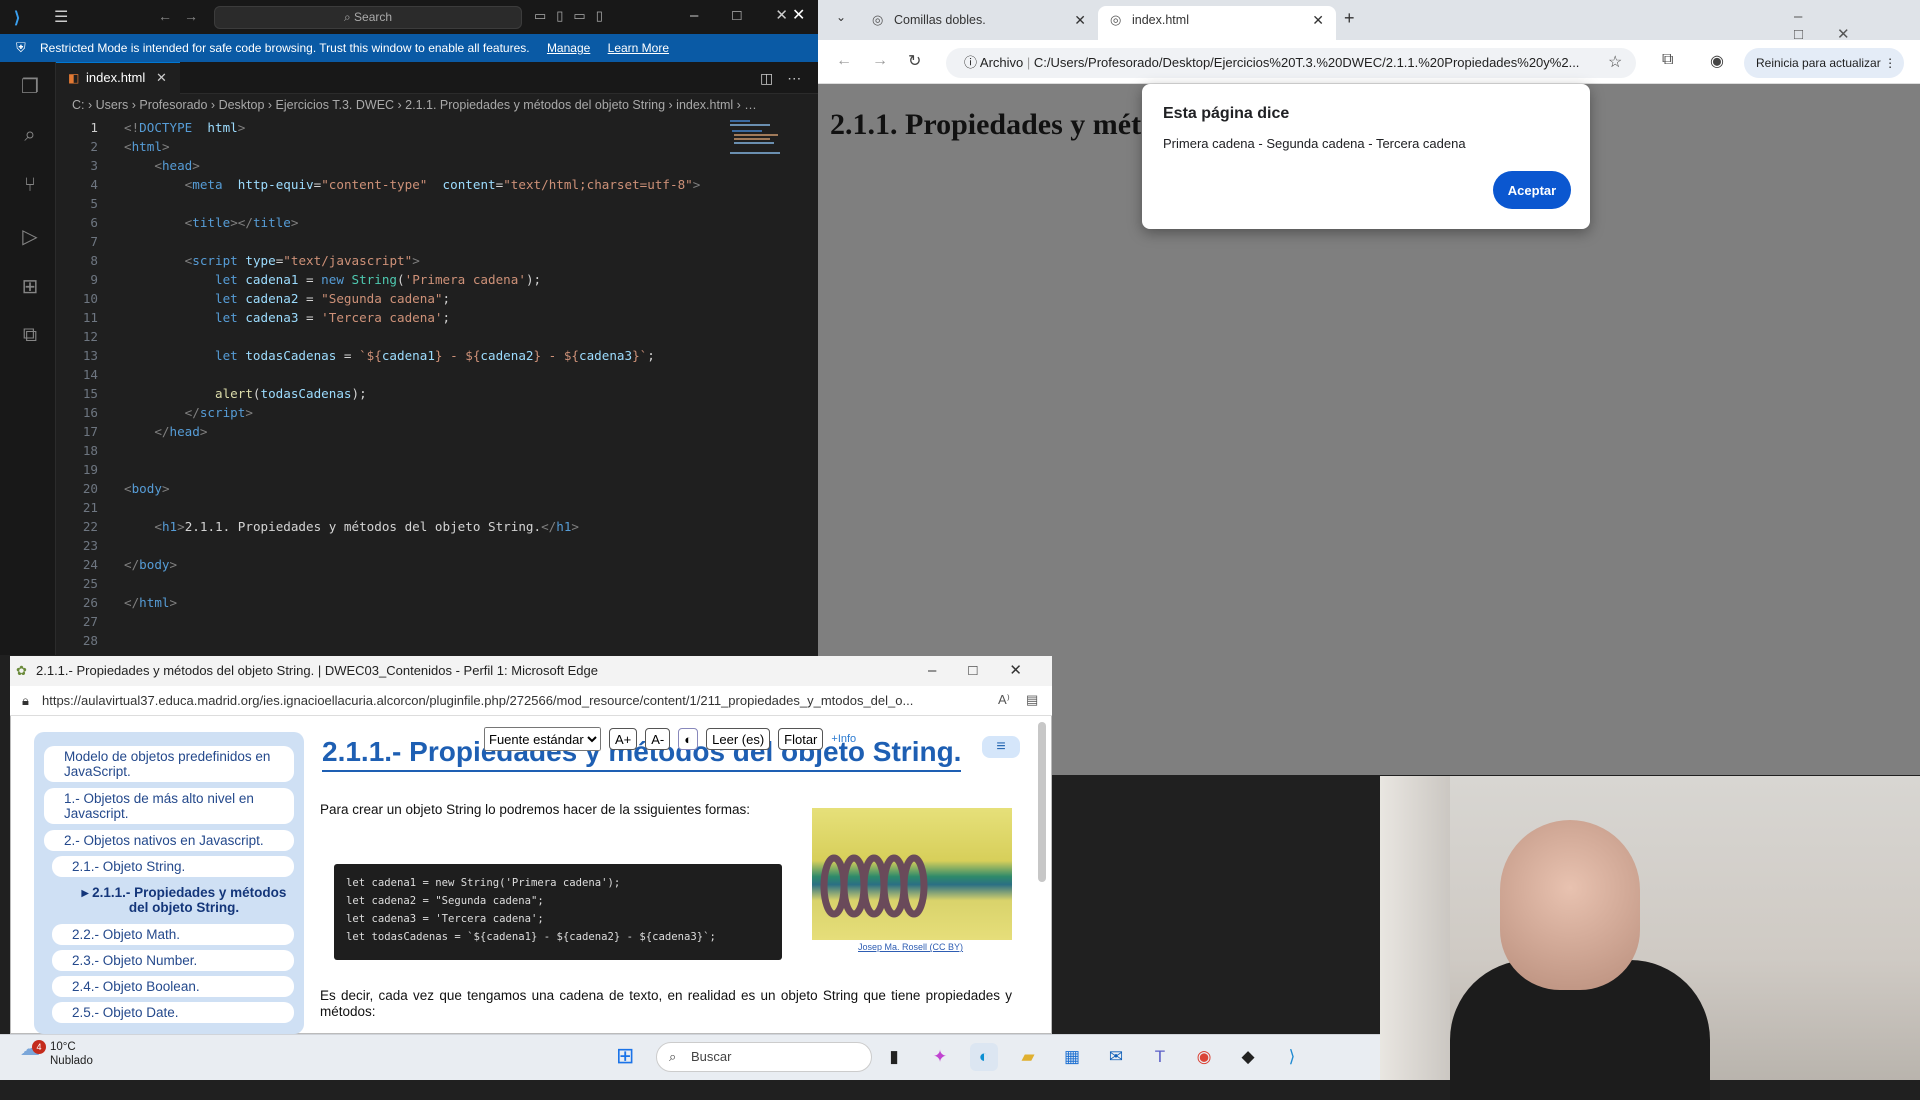 This screenshot has width=1920, height=1100. I want to click on explorer-icon: ❐, so click(30, 86).